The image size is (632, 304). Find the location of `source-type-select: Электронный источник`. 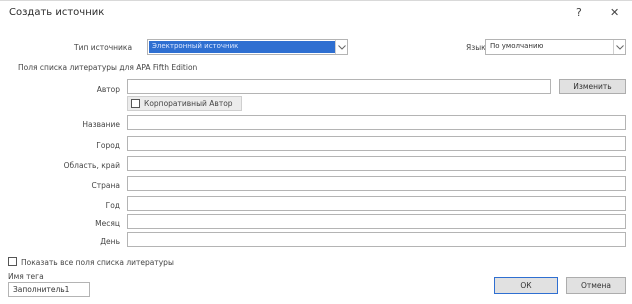

source-type-select: Электронный источник is located at coordinates (247, 47).